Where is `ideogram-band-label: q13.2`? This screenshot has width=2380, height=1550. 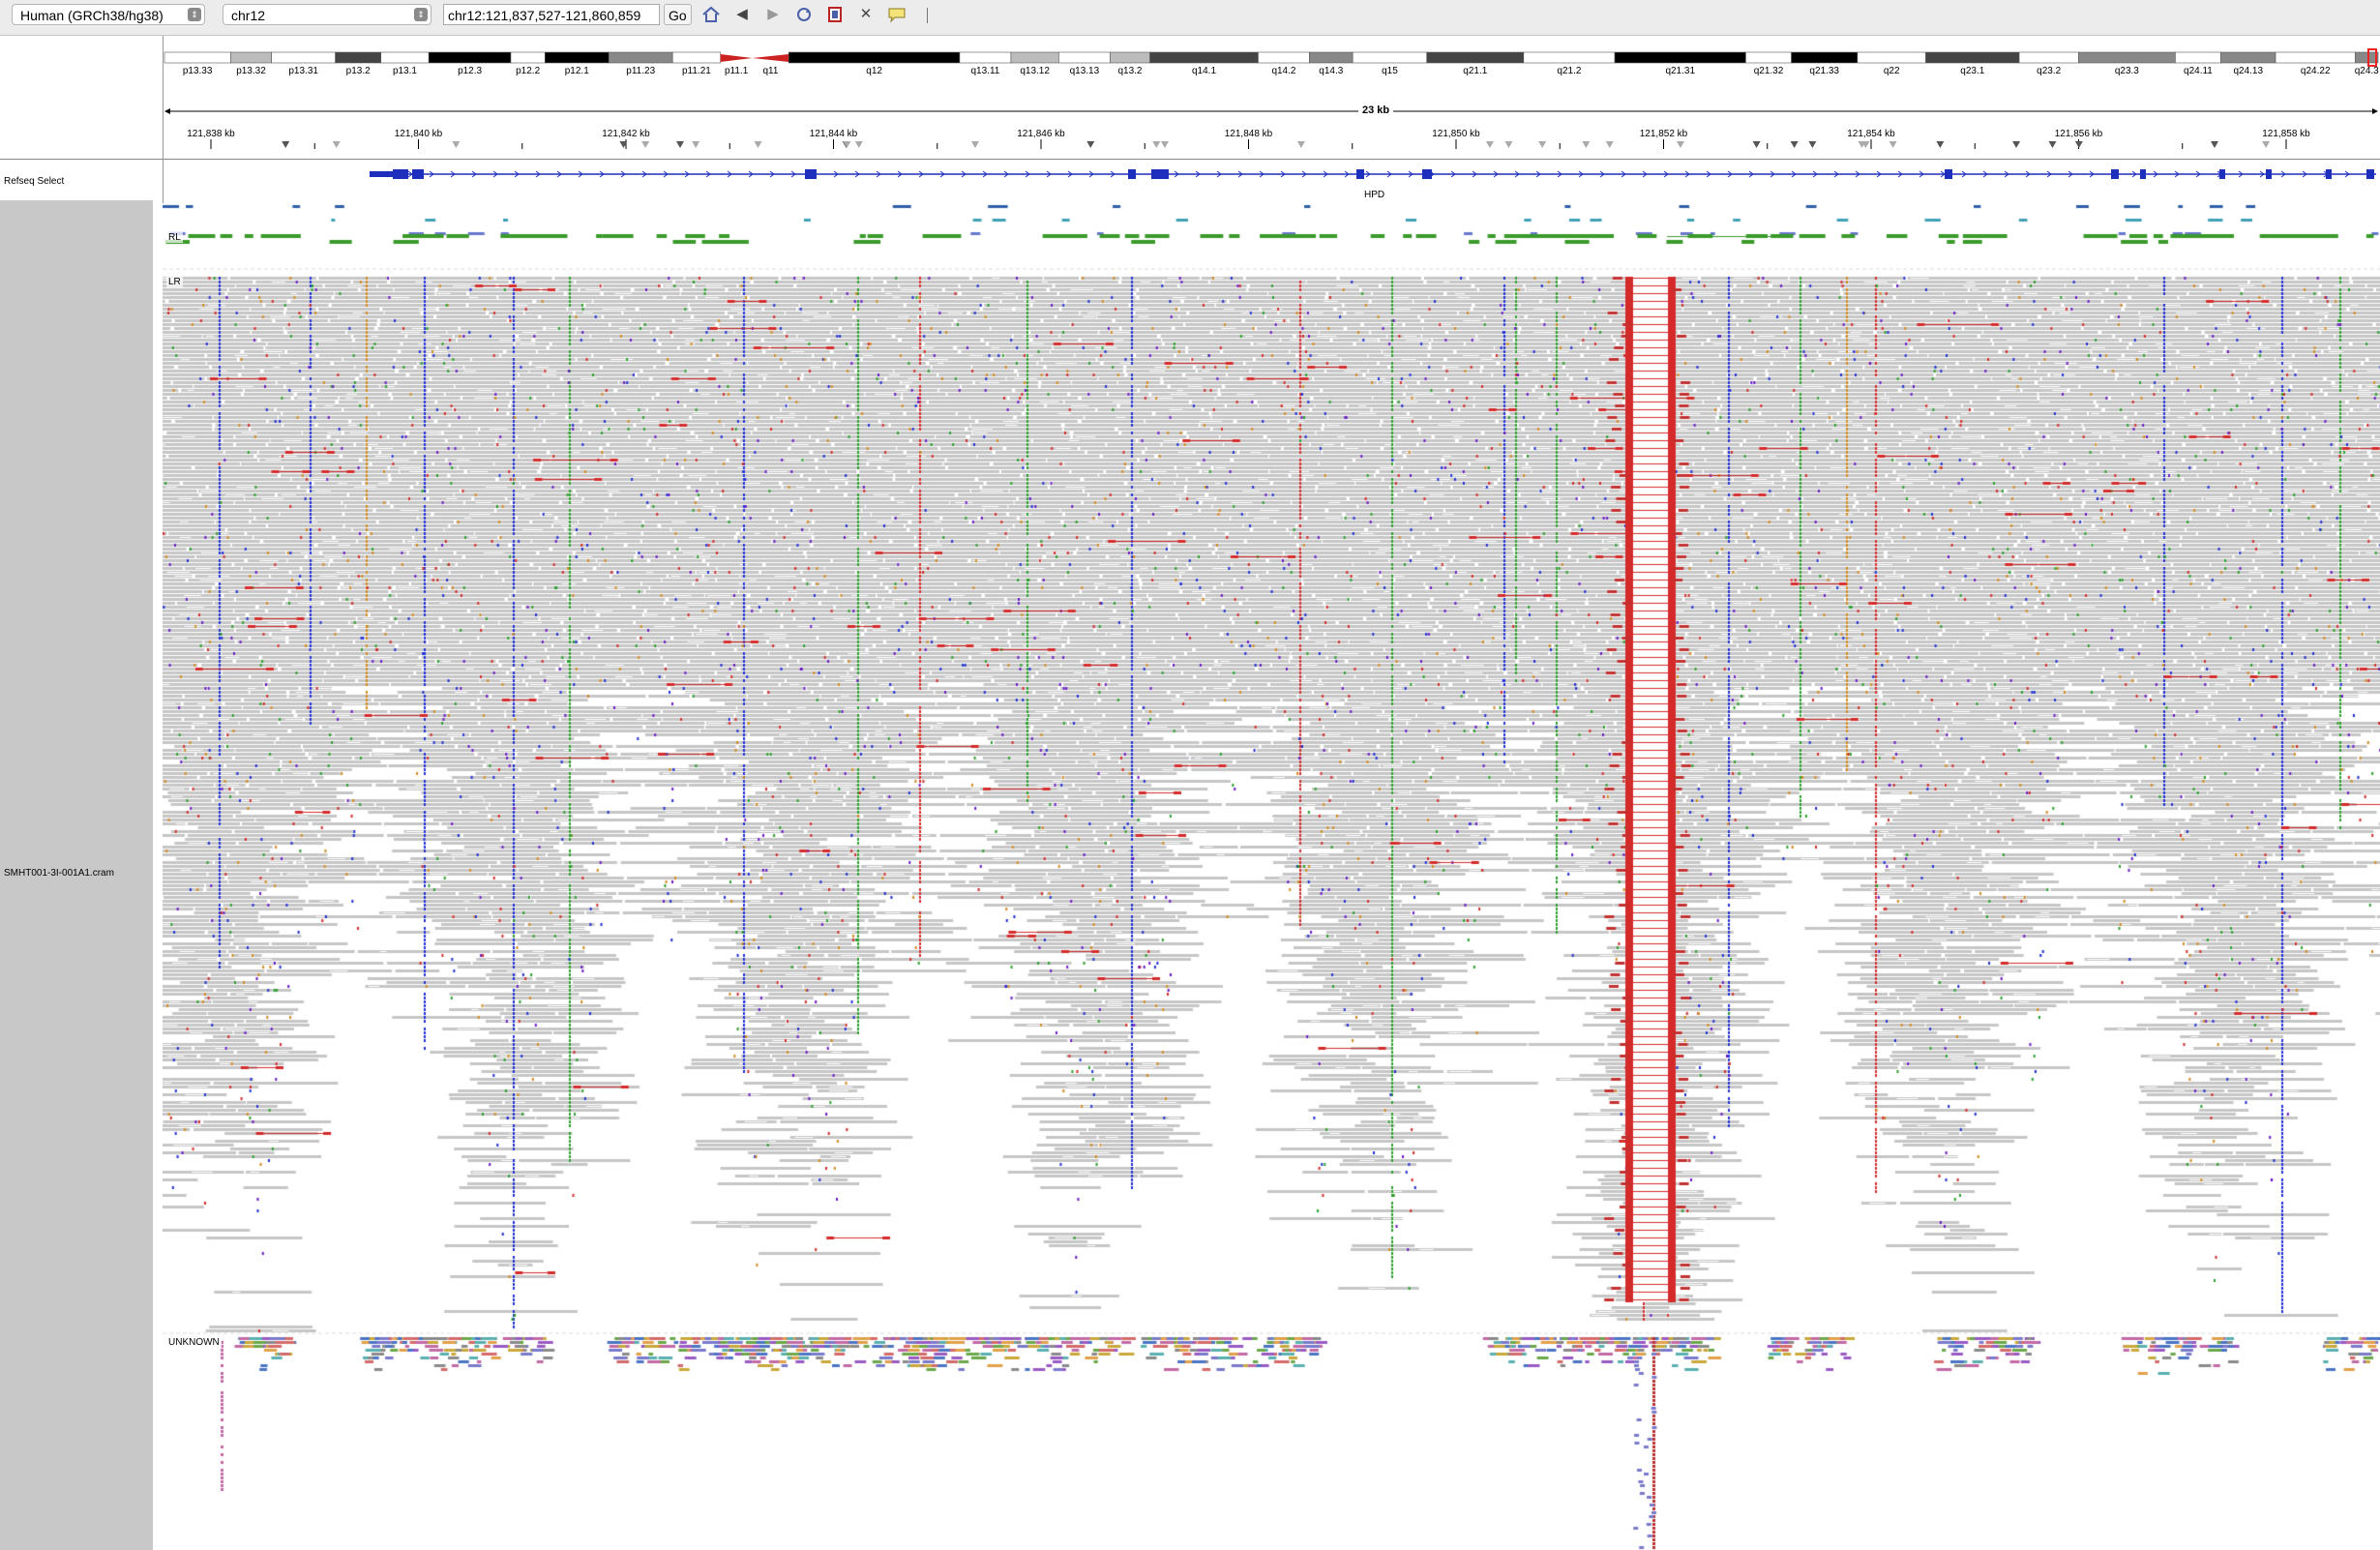 ideogram-band-label: q13.2 is located at coordinates (1130, 71).